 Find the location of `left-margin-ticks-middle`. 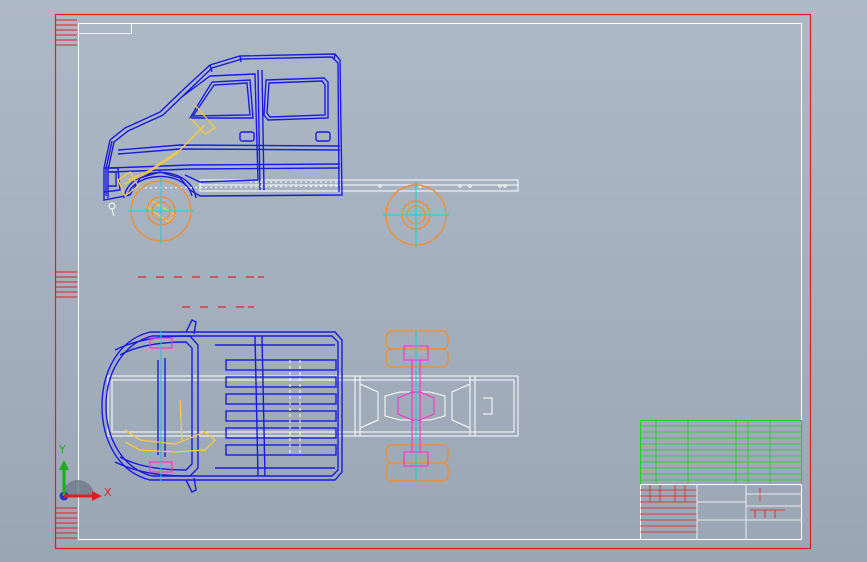

left-margin-ticks-middle is located at coordinates (66, 284).